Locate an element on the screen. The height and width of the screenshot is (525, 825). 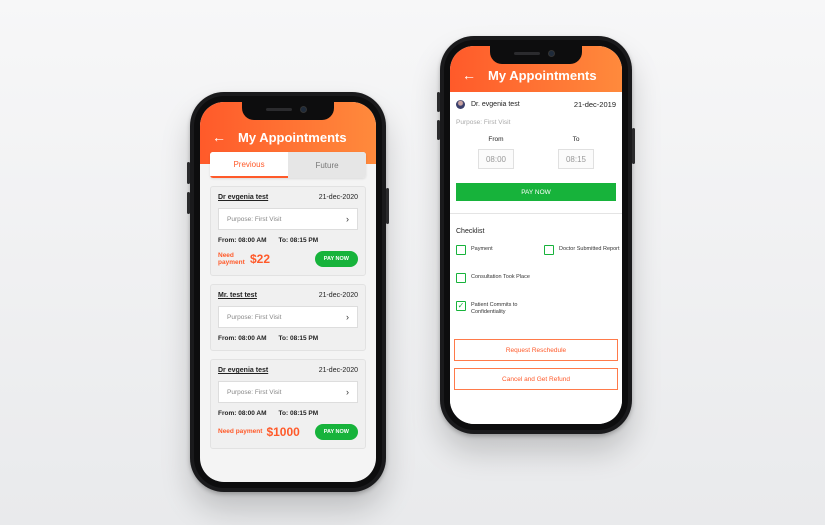
appointment-date: 21-dec-2019 is located at coordinates (594, 104).